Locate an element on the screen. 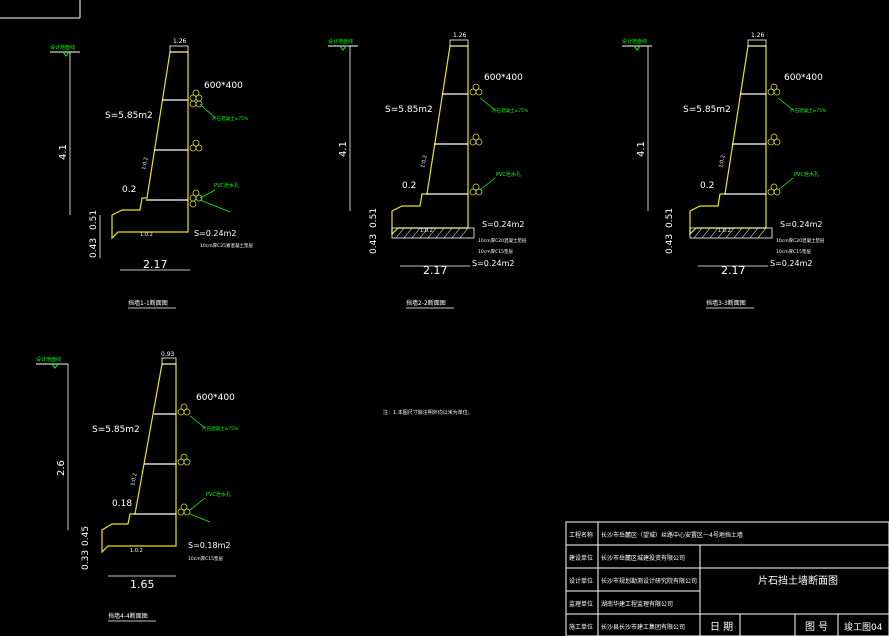 The width and height of the screenshot is (889, 636). tb-value-designer: 长沙市规划勘测设计研究院有限公司 is located at coordinates (649, 581).